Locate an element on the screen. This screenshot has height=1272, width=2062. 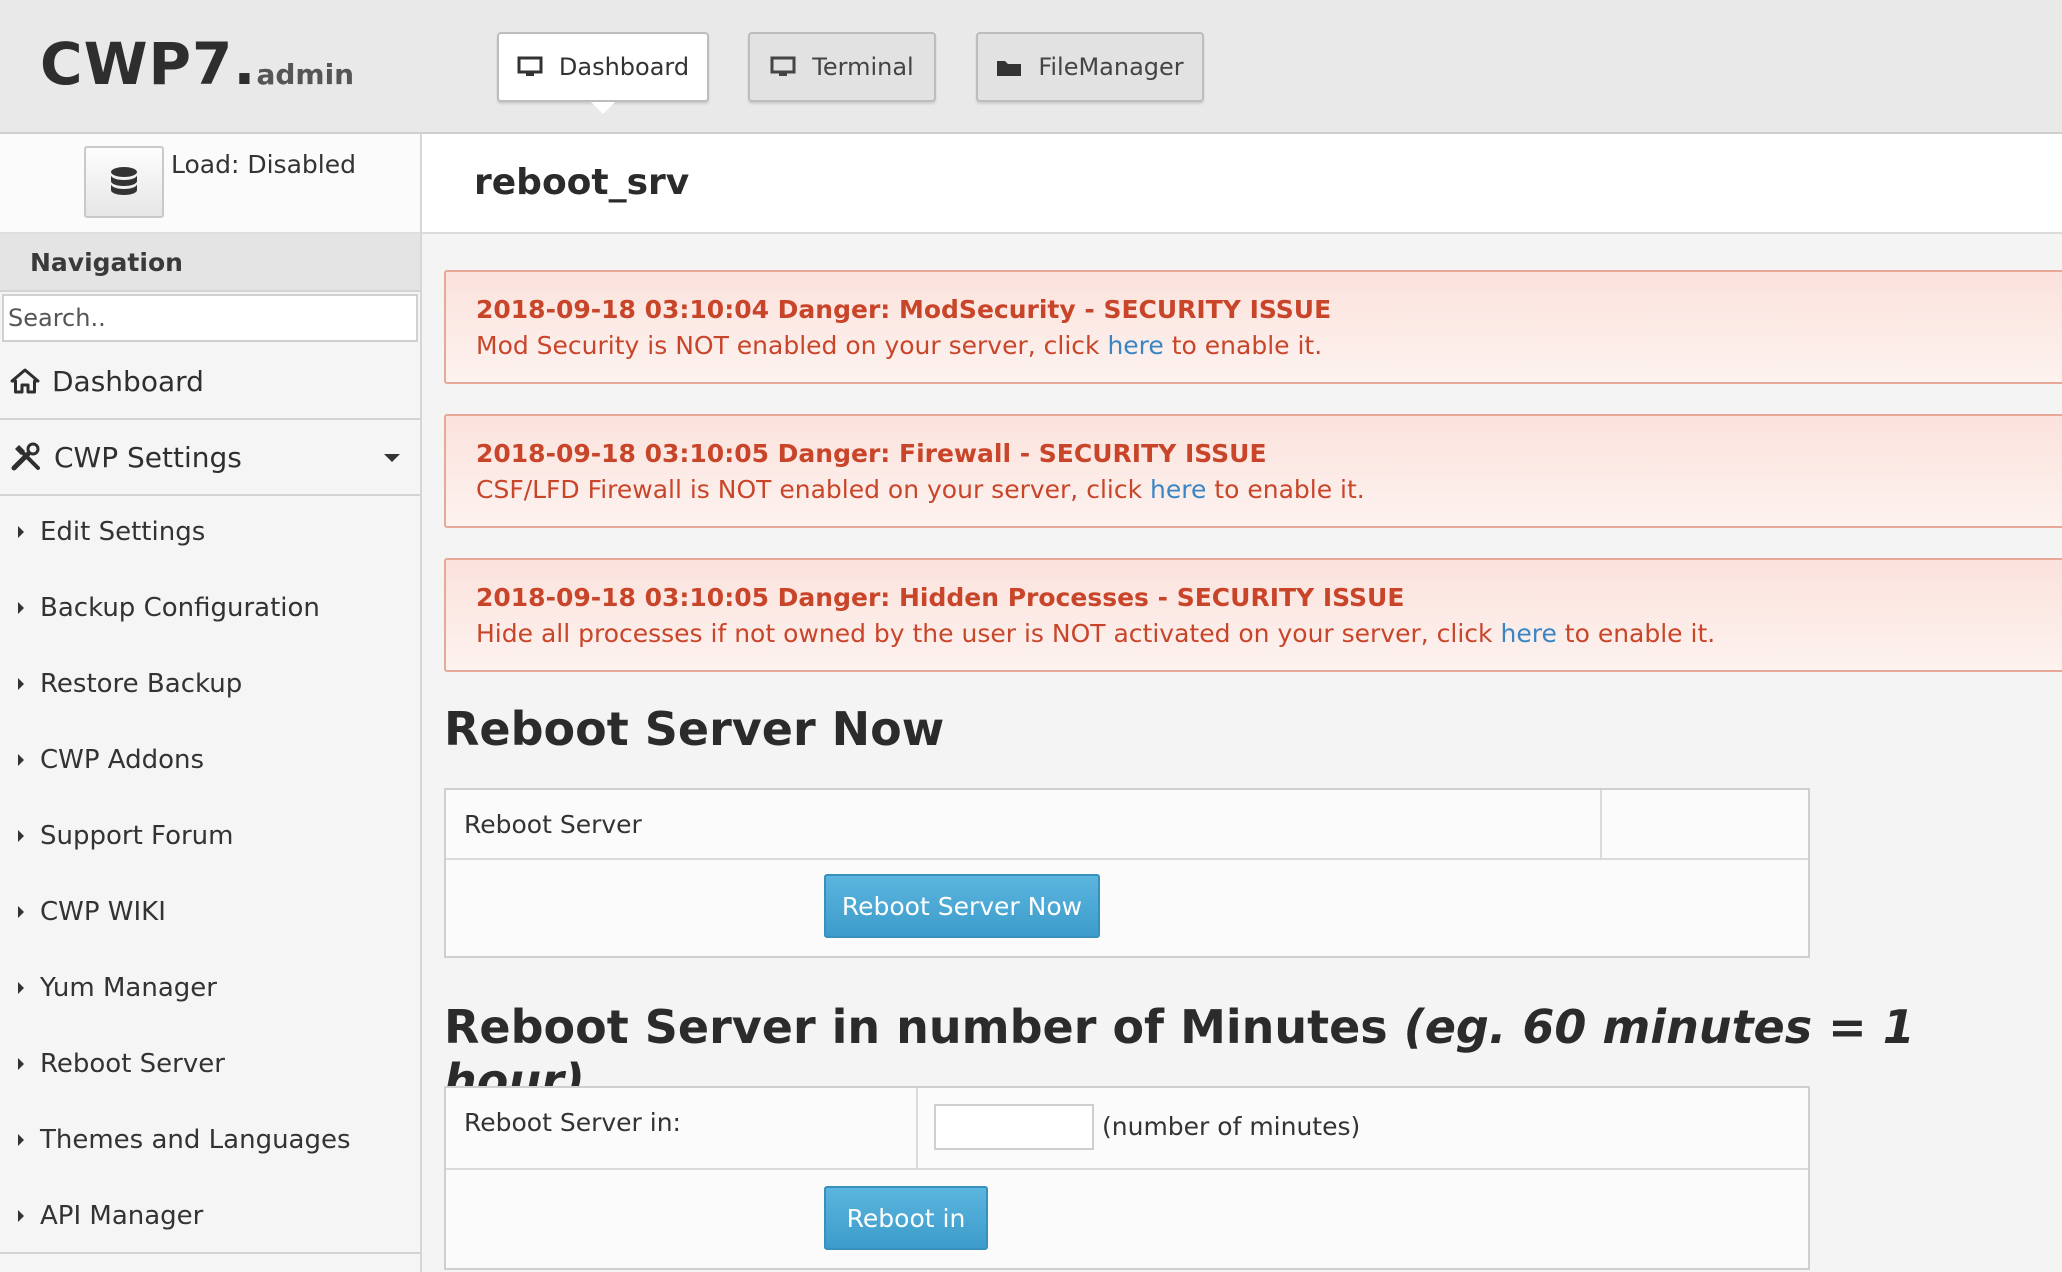
sidebar-item-cwp-wiki: CWP WIKI is located at coordinates (210, 912).